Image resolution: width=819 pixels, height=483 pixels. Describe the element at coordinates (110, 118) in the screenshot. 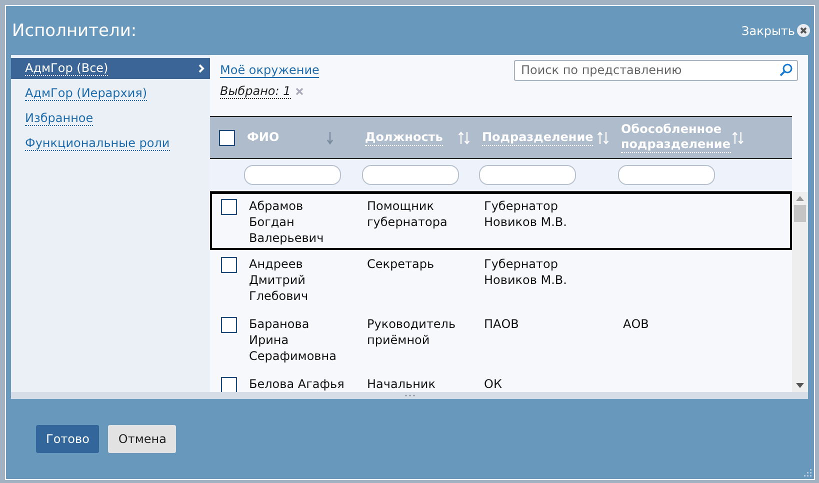

I see `sidebar-item: Избранное` at that location.